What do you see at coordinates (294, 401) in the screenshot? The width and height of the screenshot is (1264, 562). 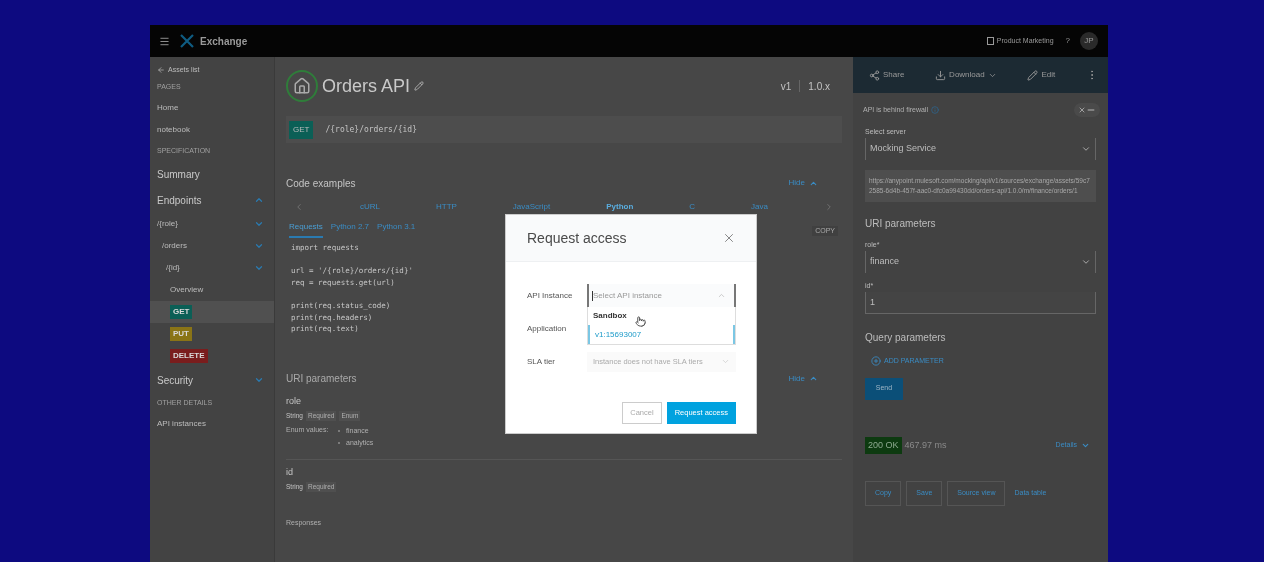 I see `parameter-name: role` at bounding box center [294, 401].